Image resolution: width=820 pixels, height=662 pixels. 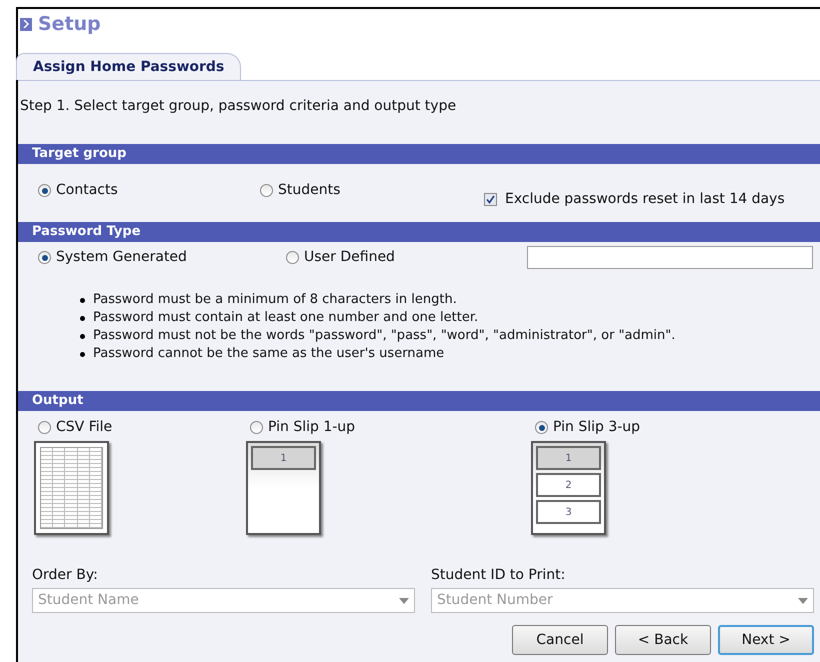 What do you see at coordinates (568, 485) in the screenshot?
I see `slip-number: 2` at bounding box center [568, 485].